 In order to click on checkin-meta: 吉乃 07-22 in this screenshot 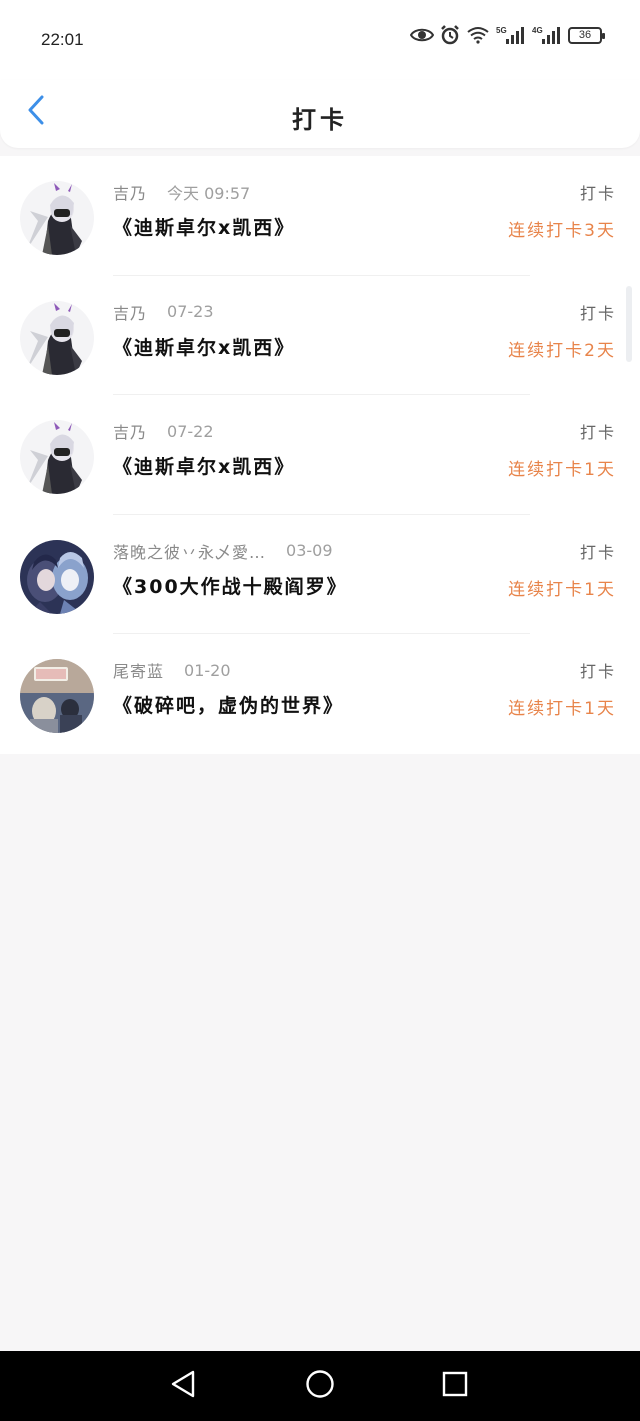, I will do `click(163, 431)`.